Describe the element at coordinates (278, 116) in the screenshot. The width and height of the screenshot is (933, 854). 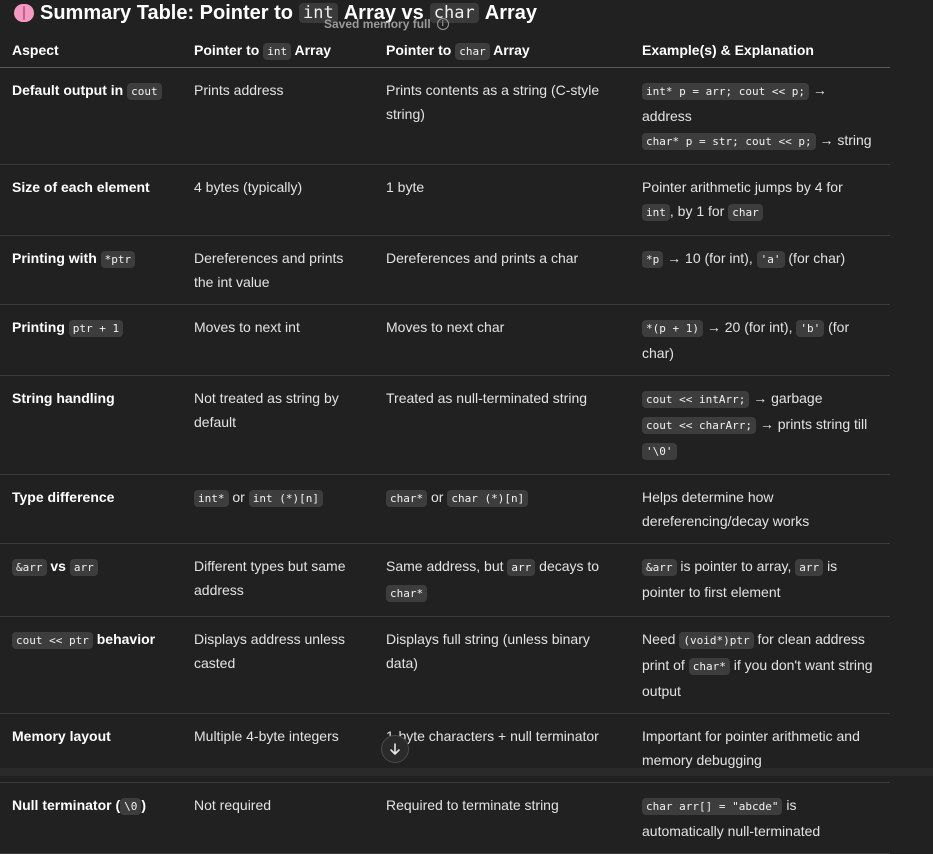
I see `int-cell: Prints address` at that location.